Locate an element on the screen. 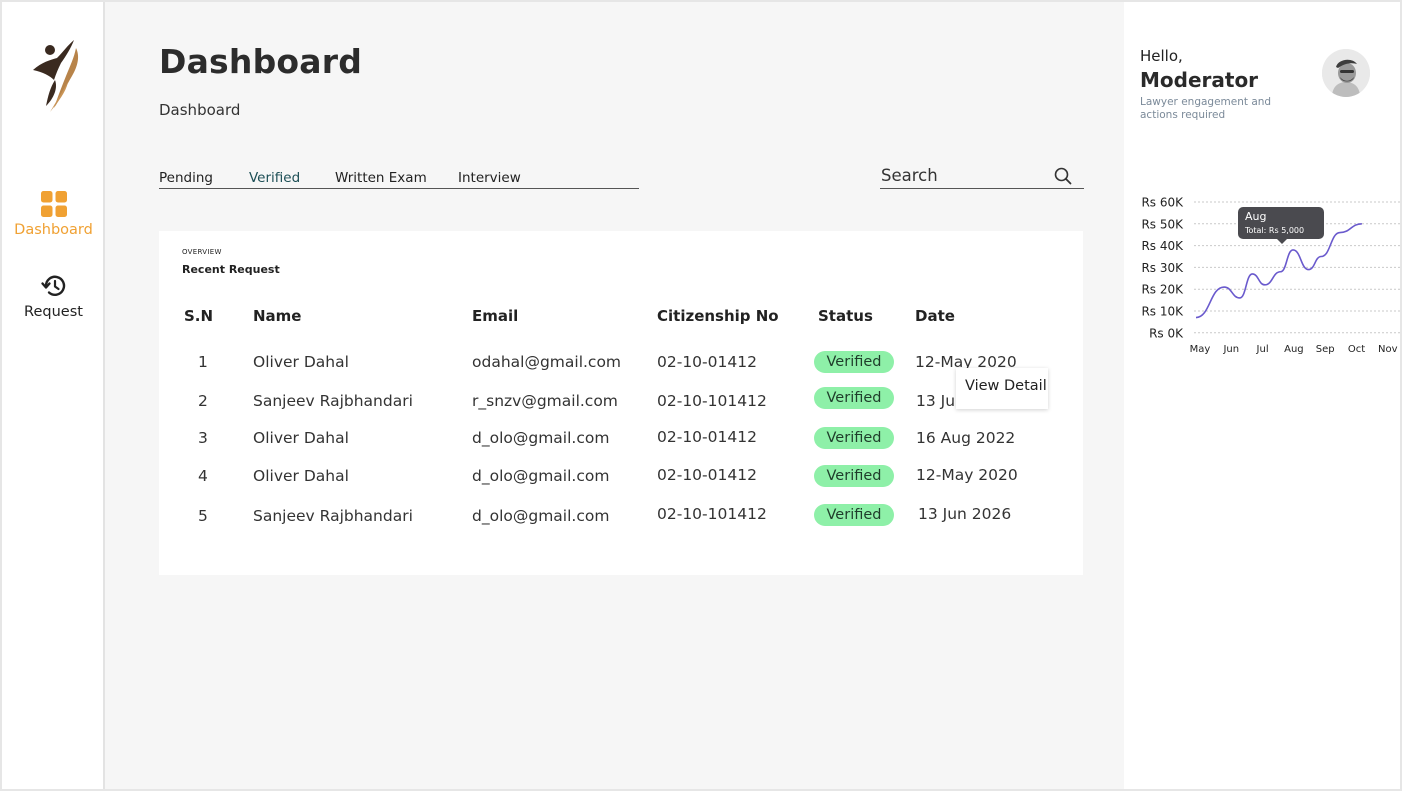 This screenshot has height=791, width=1402. row-email: odahal@gmail.com is located at coordinates (547, 362).